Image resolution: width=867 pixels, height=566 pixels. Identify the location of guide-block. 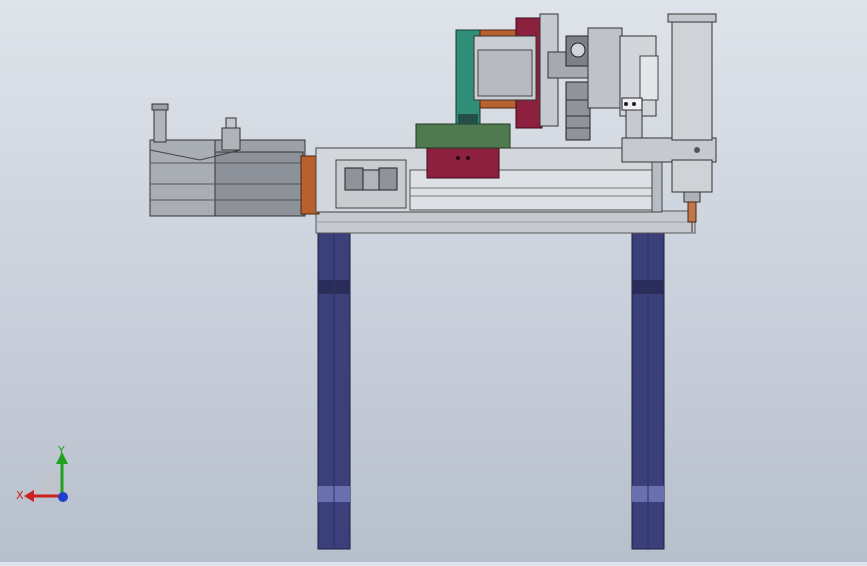
(623, 72).